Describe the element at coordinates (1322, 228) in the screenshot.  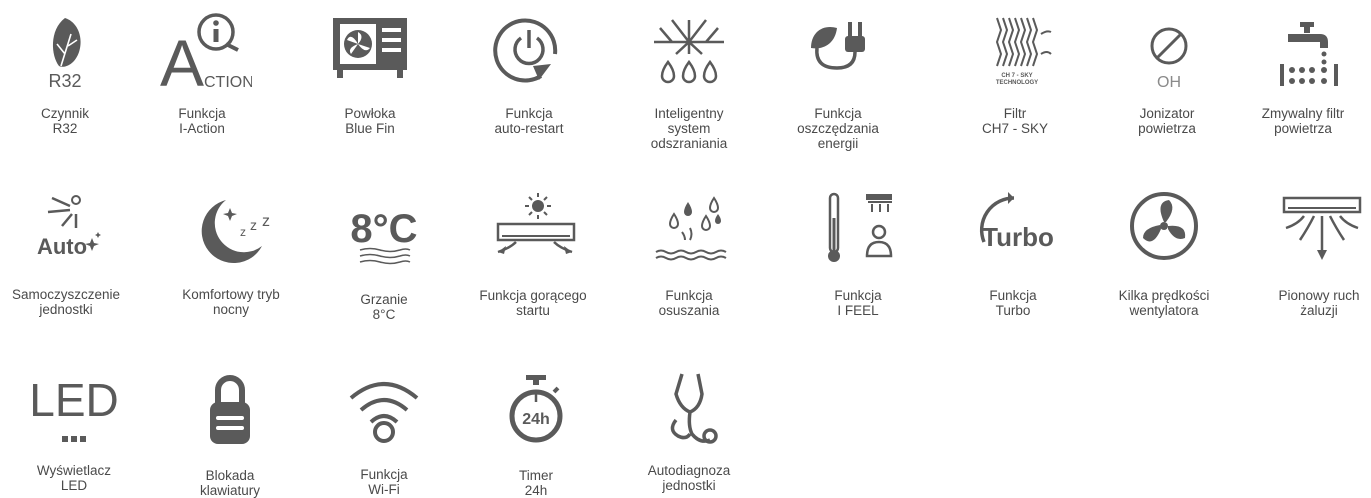
I see `vertical-swing-icon` at that location.